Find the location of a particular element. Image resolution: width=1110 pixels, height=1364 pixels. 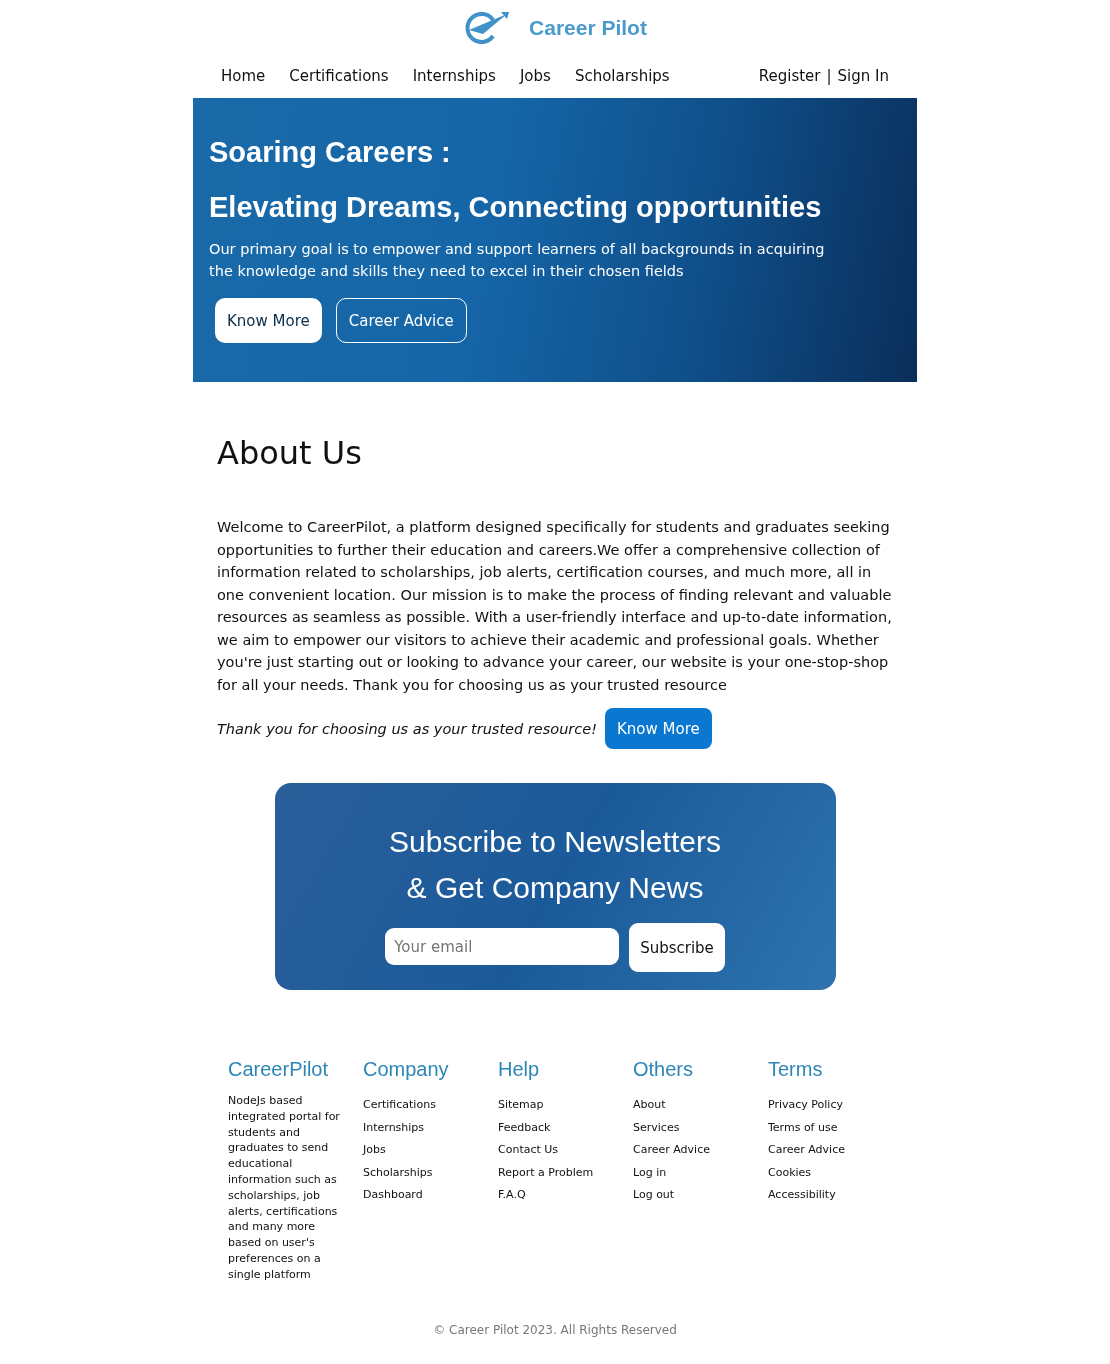

account-link: Sign In is located at coordinates (863, 76).